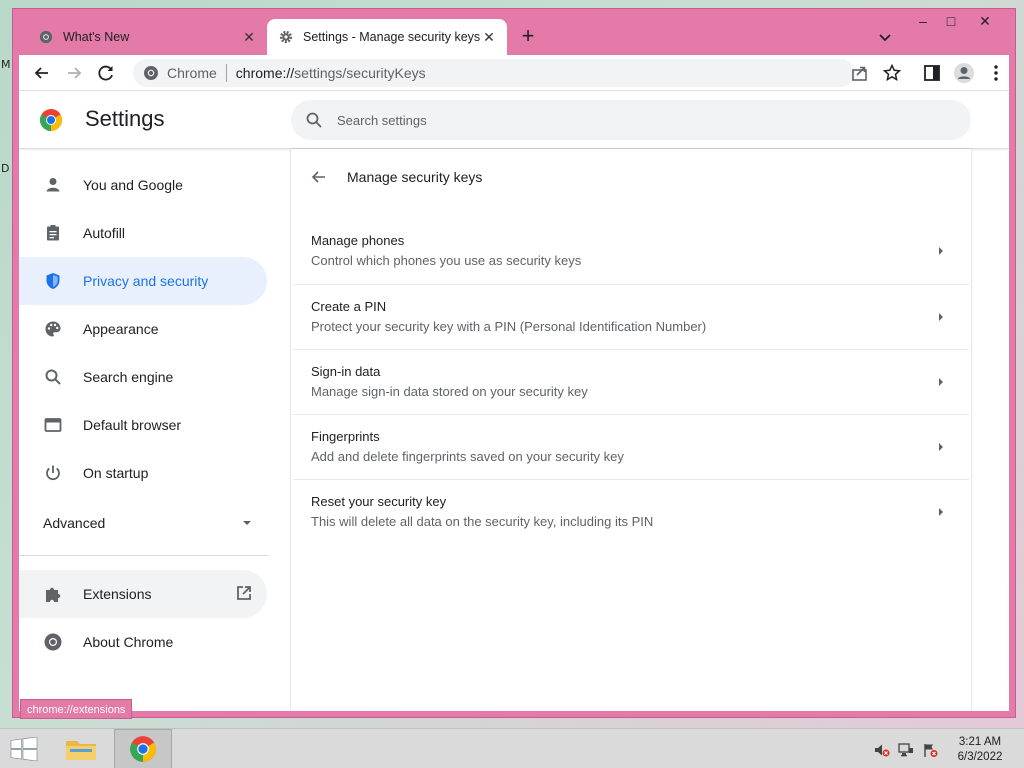 The height and width of the screenshot is (768, 1024). Describe the element at coordinates (964, 73) in the screenshot. I see `profile-avatar-icon` at that location.